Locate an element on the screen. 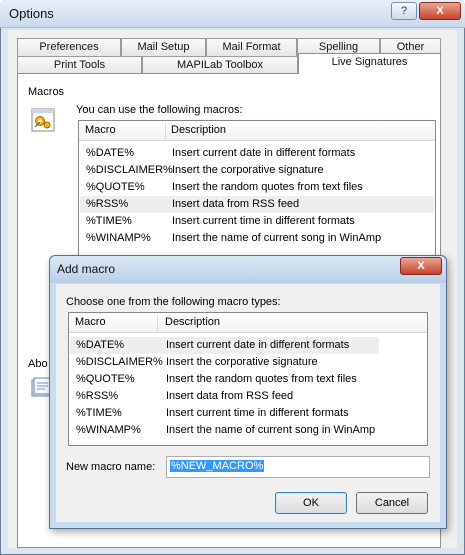 The width and height of the screenshot is (465, 555). macro-types-header: Macro Description is located at coordinates (248, 323).